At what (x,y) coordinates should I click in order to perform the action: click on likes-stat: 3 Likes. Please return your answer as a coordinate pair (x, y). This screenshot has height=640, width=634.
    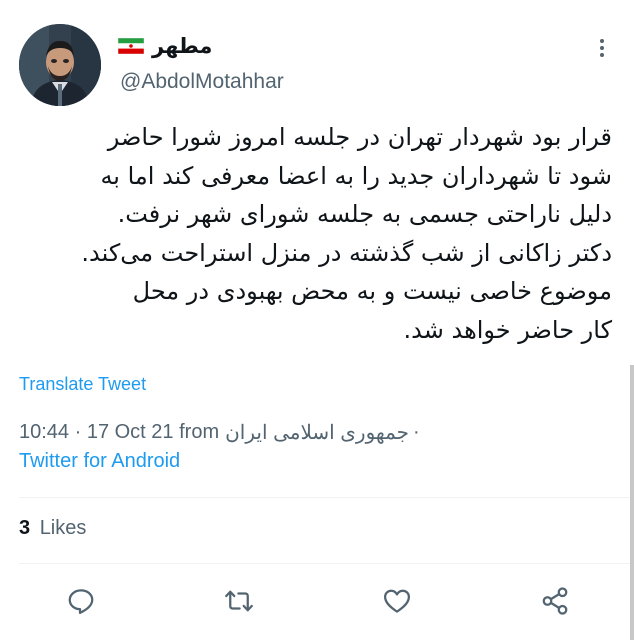
    Looking at the image, I should click on (52, 528).